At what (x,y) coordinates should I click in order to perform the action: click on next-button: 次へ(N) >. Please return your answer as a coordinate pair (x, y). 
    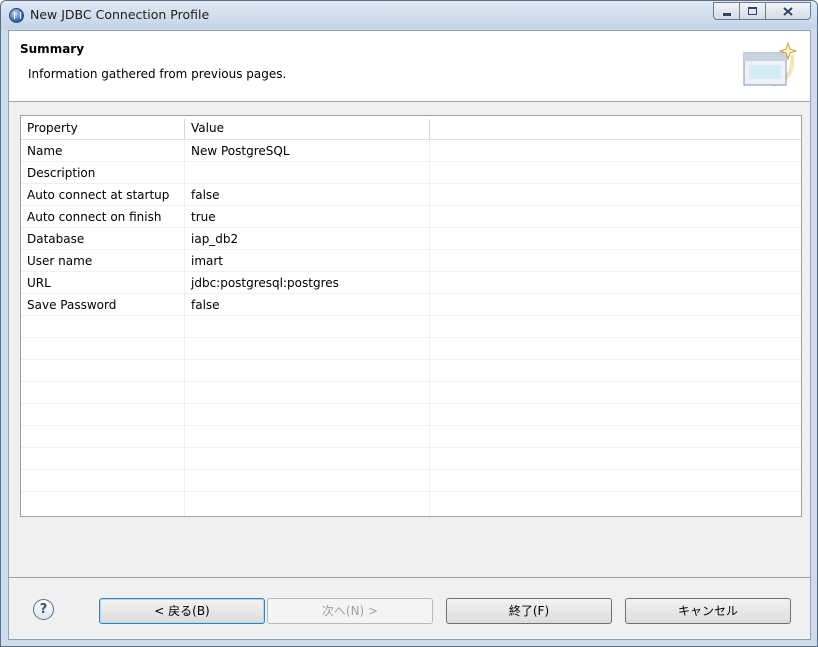
    Looking at the image, I should click on (350, 611).